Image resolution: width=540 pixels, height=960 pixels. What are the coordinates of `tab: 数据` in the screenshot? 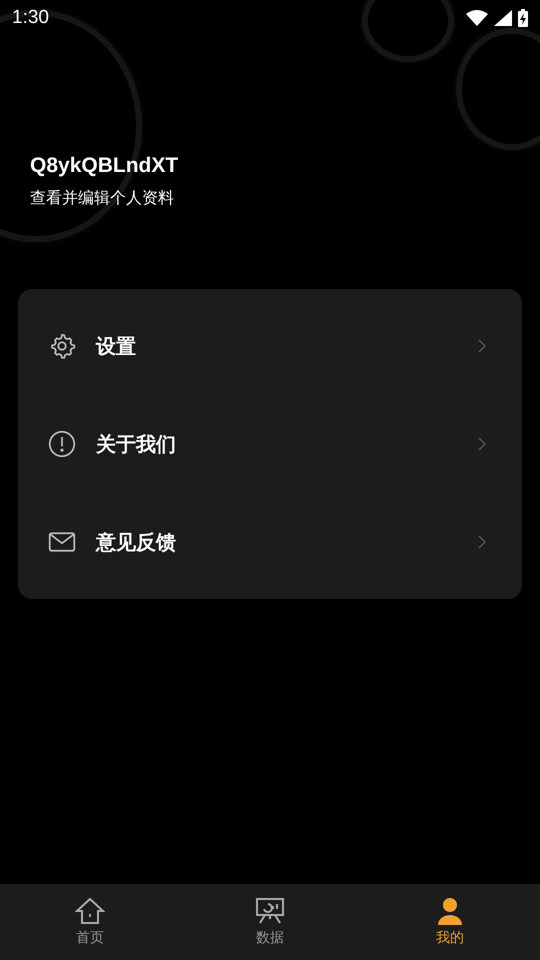 It's located at (270, 922).